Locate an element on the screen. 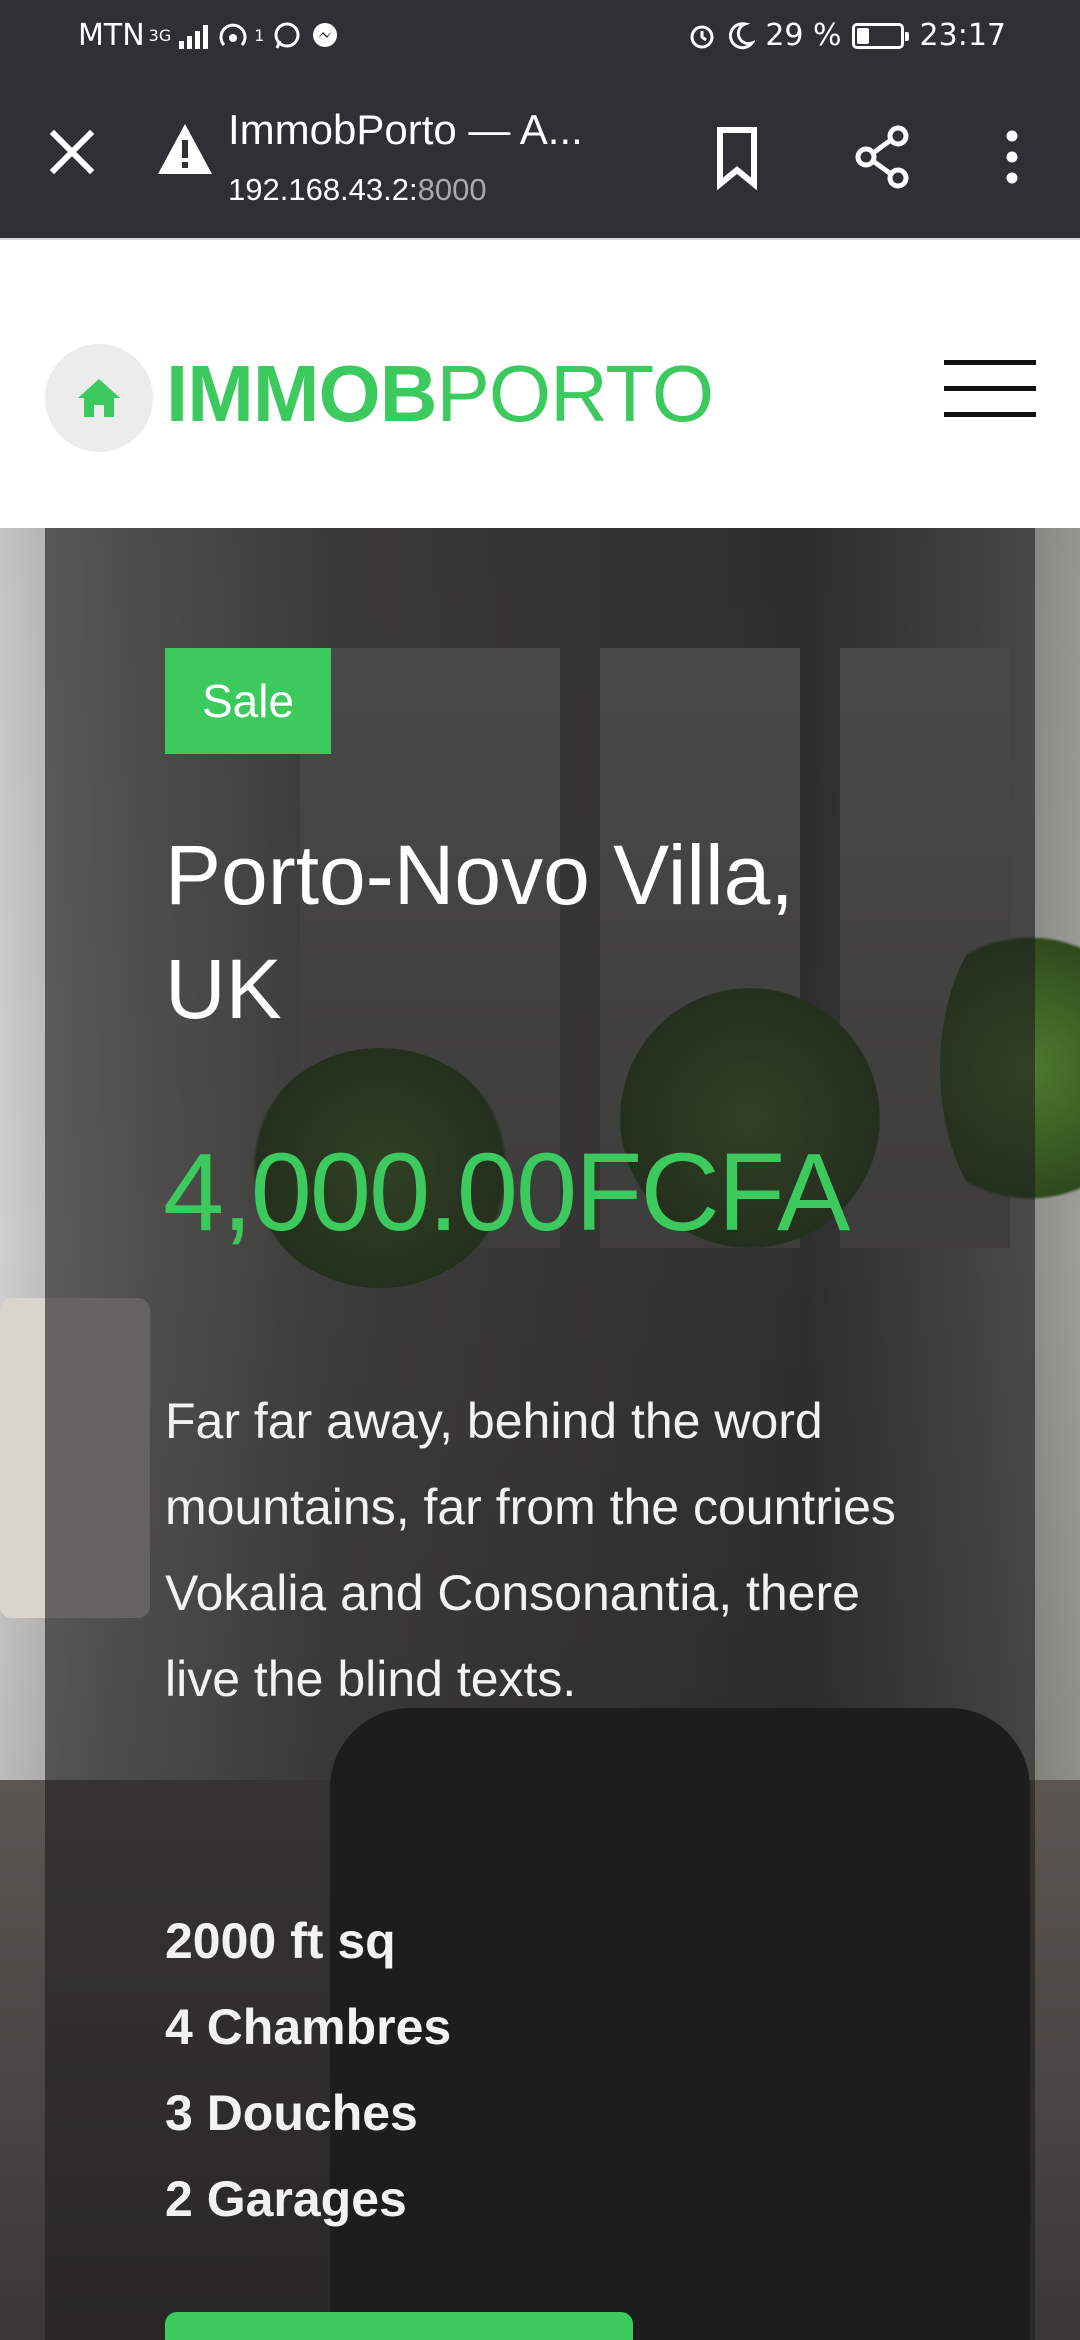 This screenshot has width=1080, height=2340. brand-light: PORTO is located at coordinates (575, 393).